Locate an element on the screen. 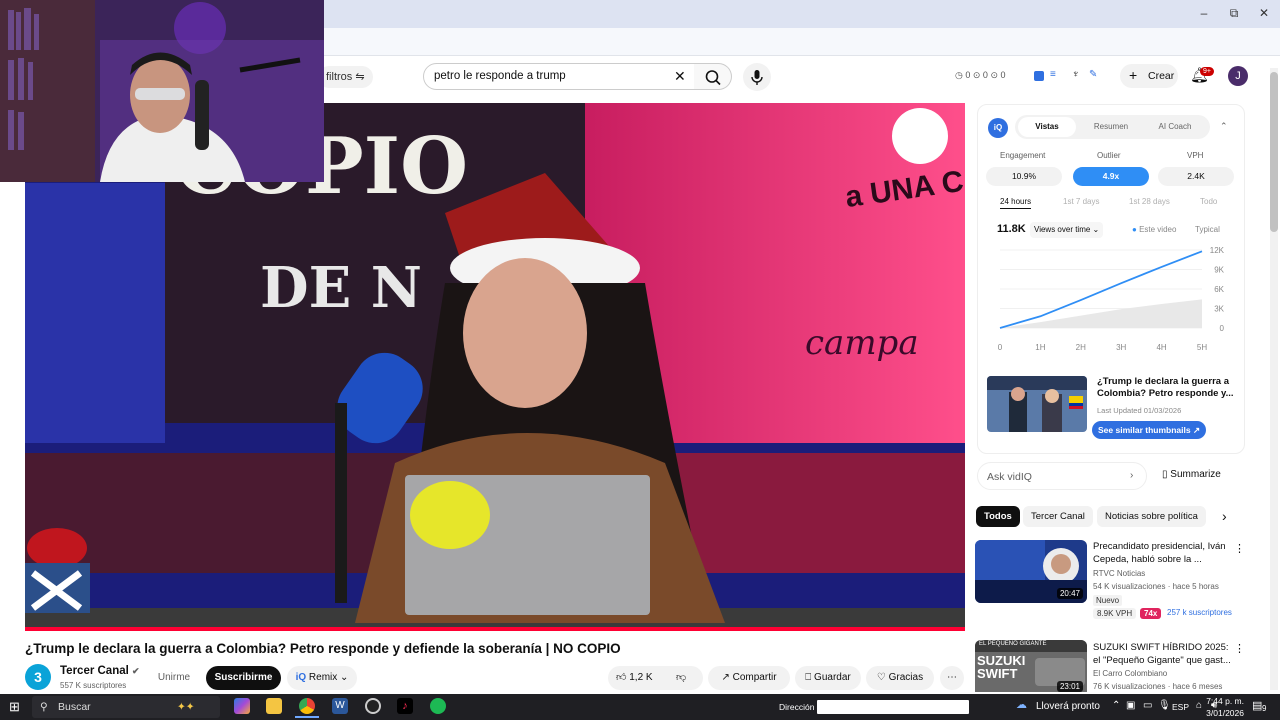  filters-label: filtros is located at coordinates (339, 77).